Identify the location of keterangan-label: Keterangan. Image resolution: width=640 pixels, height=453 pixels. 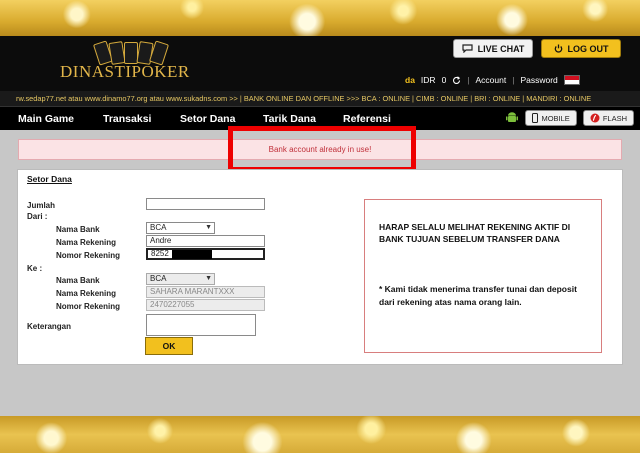
(49, 326).